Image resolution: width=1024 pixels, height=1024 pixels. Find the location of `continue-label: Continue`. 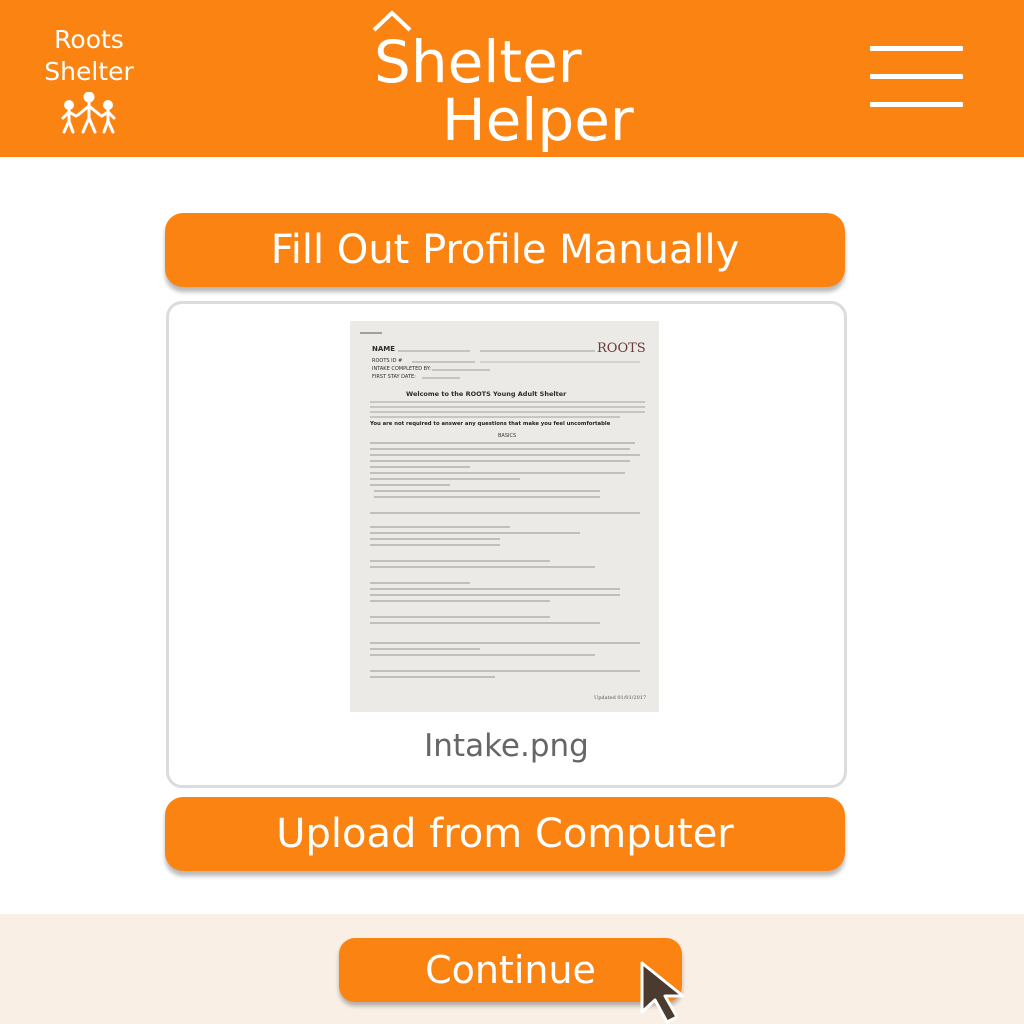

continue-label: Continue is located at coordinates (510, 970).